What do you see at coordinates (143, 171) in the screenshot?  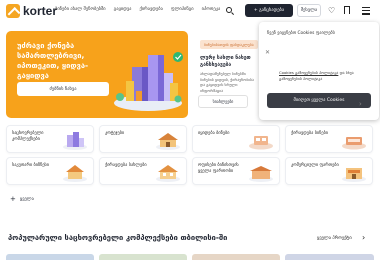 I see `category-card-houses-rent: ქირავდება სახლები` at bounding box center [143, 171].